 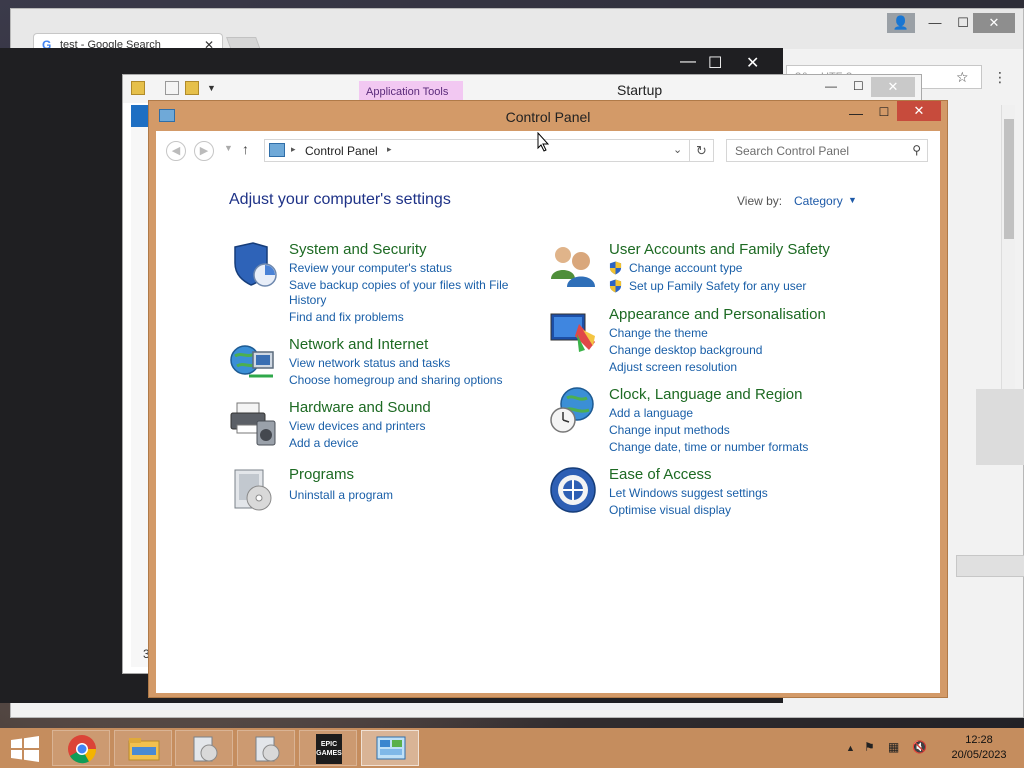 What do you see at coordinates (253, 490) in the screenshot?
I see `programs-icon` at bounding box center [253, 490].